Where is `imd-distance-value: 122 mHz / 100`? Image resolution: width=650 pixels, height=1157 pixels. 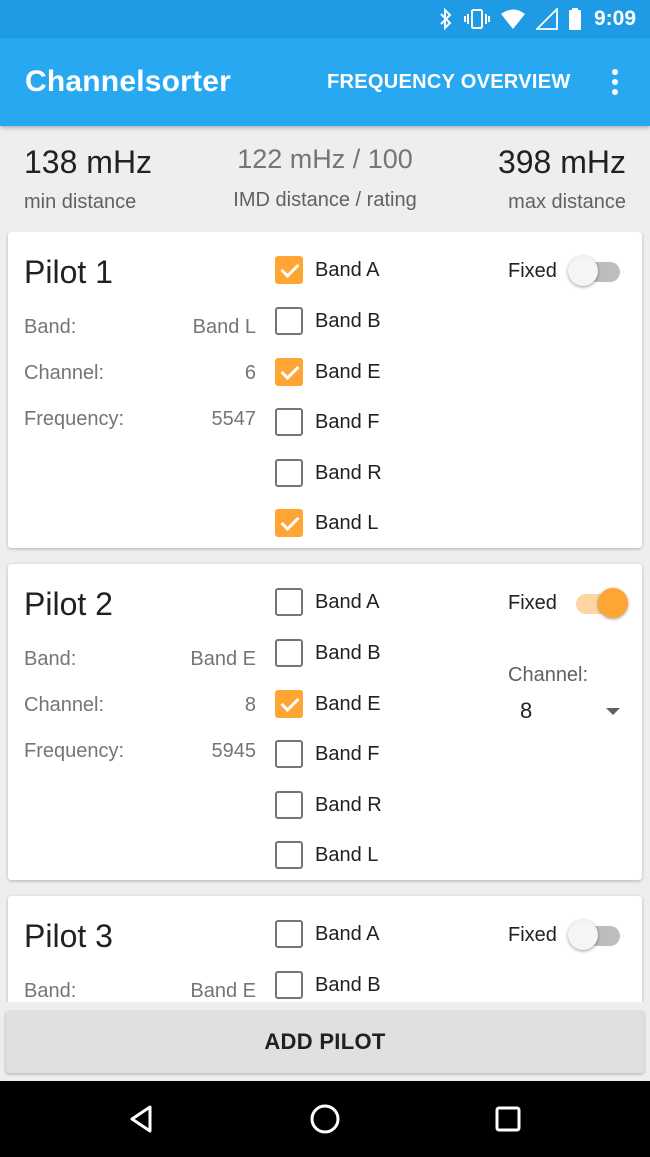 imd-distance-value: 122 mHz / 100 is located at coordinates (325, 159).